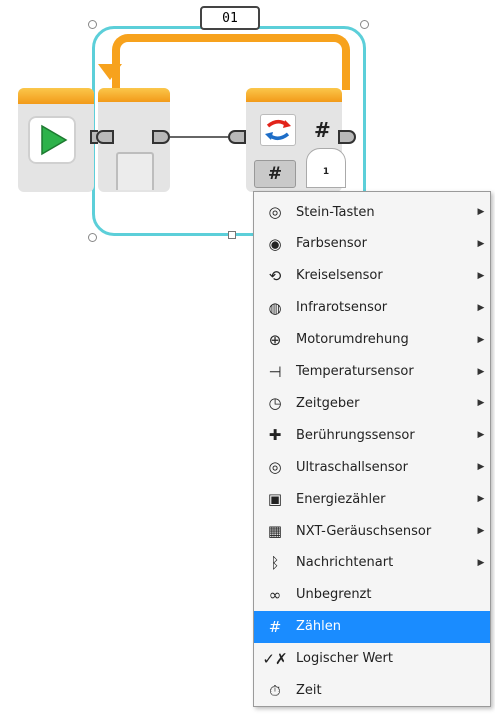  Describe the element at coordinates (199, 137) in the screenshot. I see `sequence-wire` at that location.